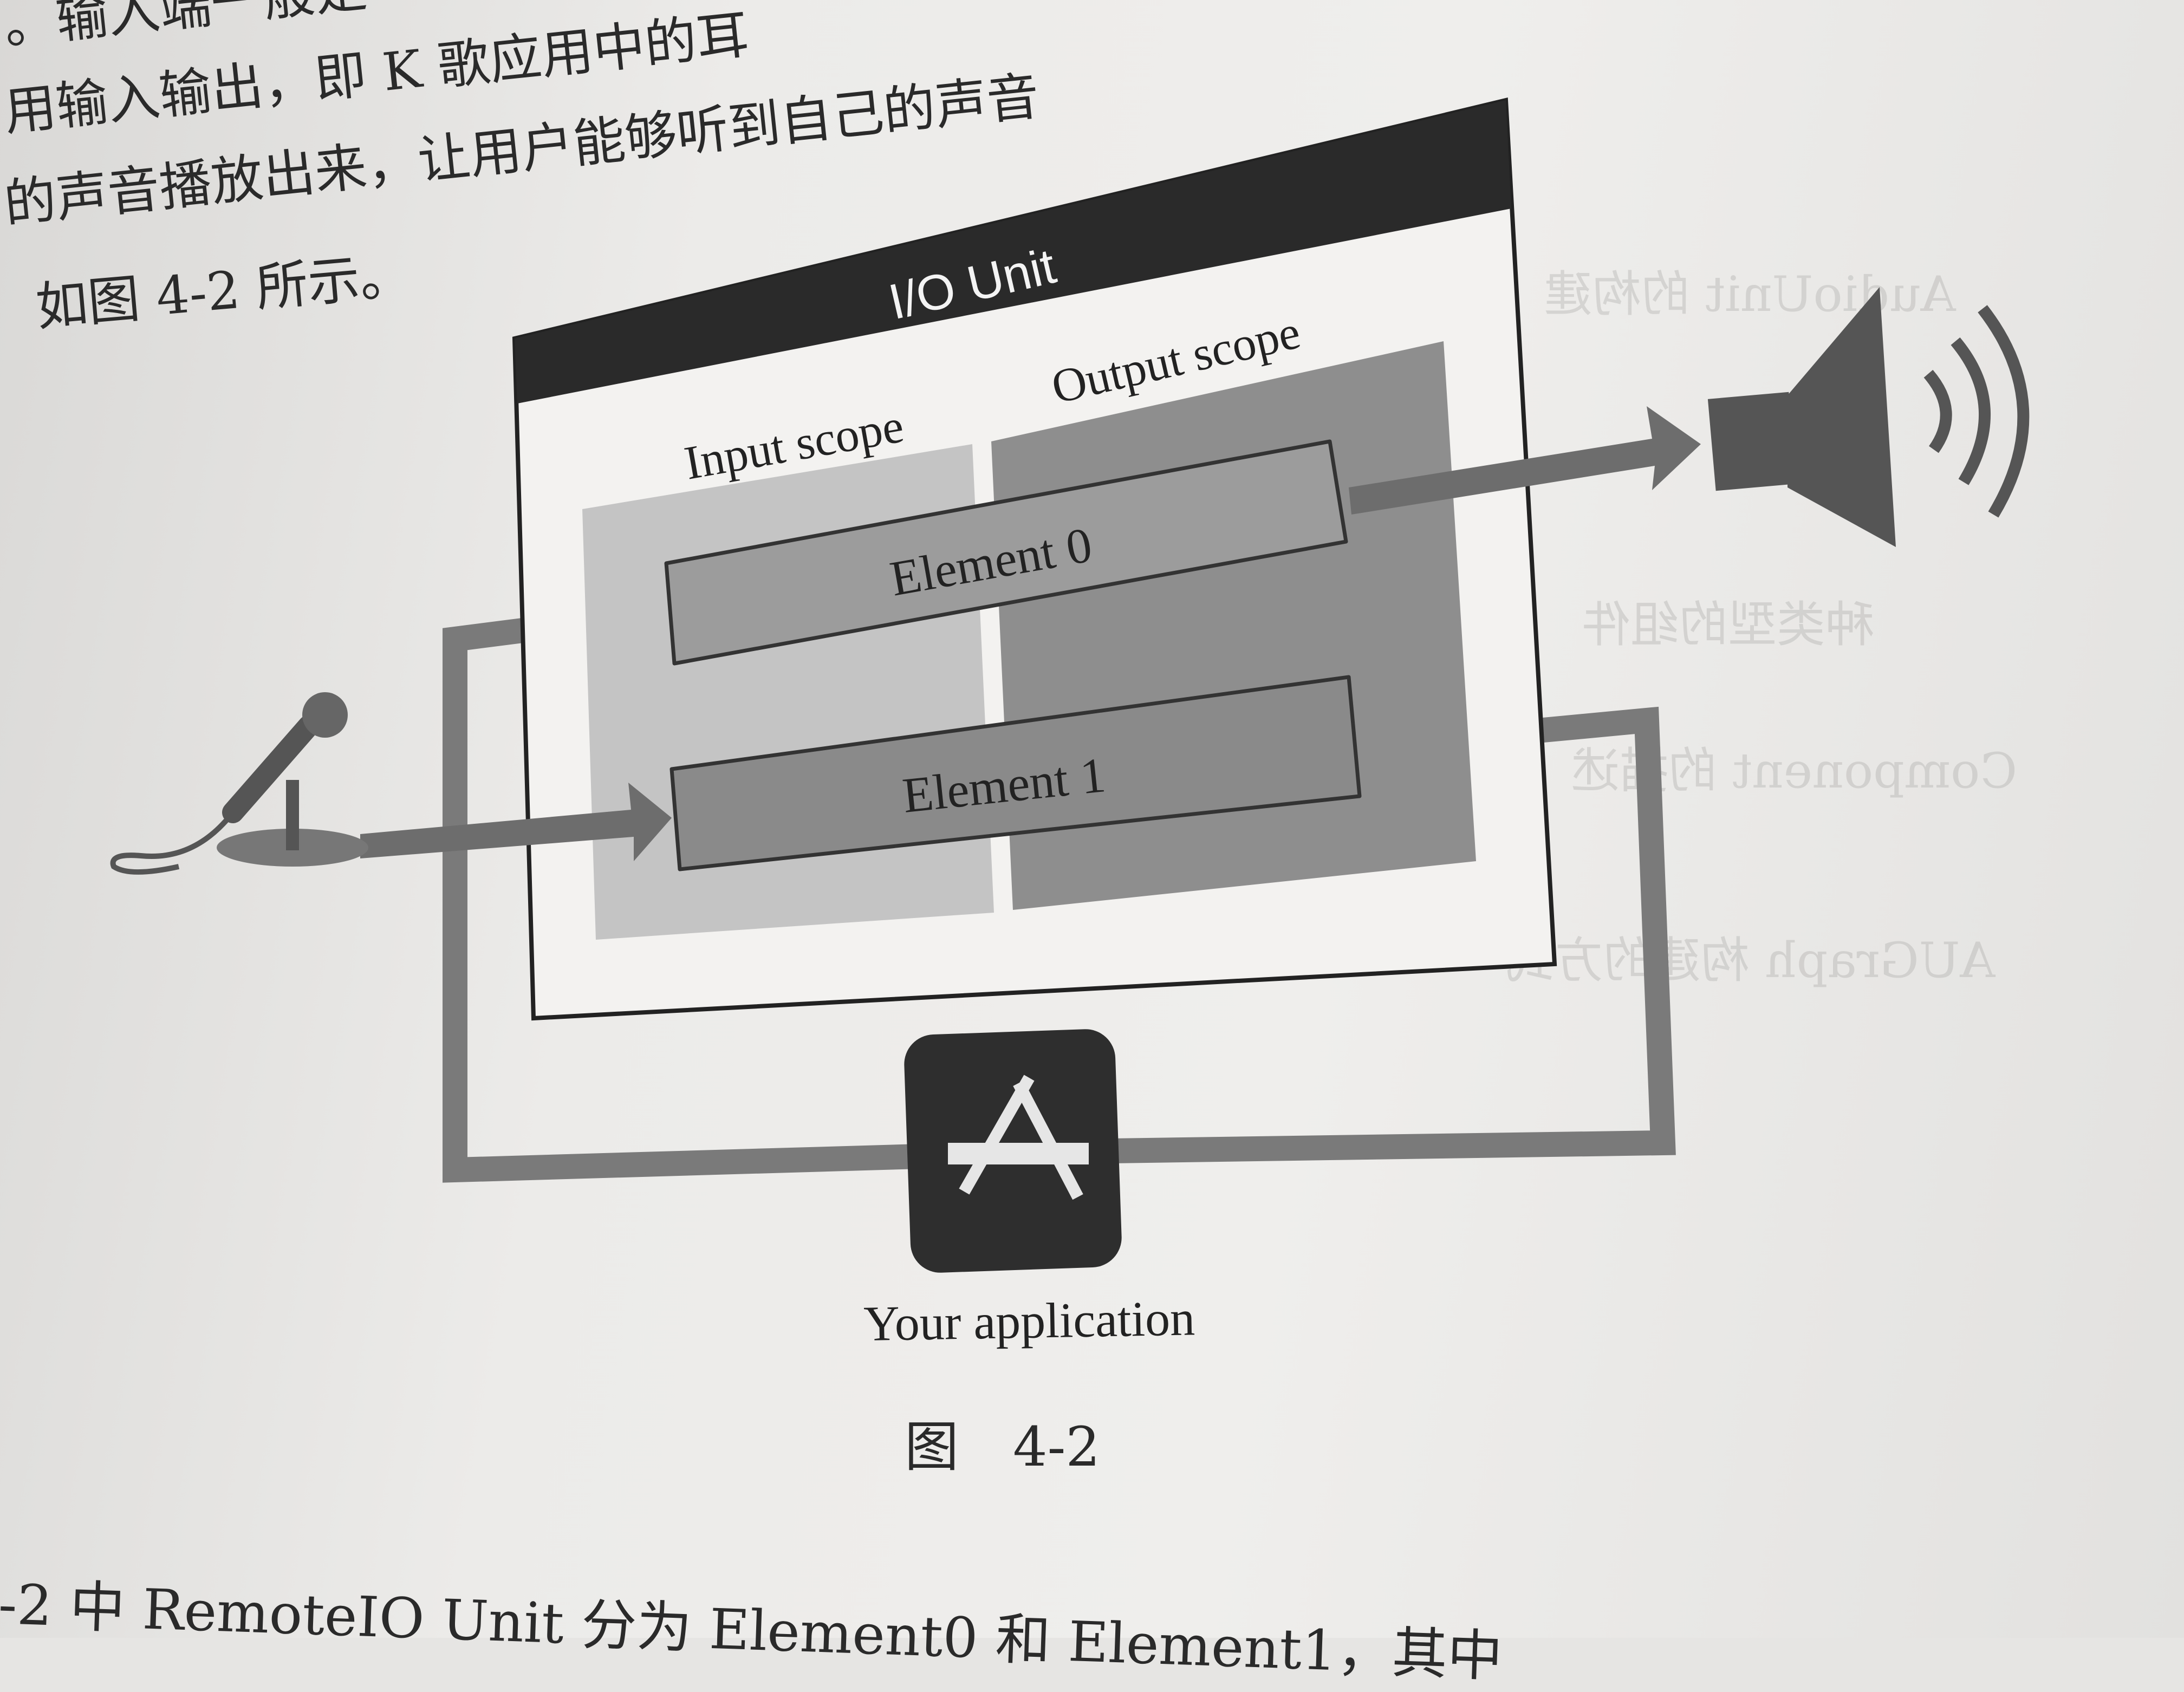  Describe the element at coordinates (1013, 1151) in the screenshot. I see `app-store-icon` at that location.